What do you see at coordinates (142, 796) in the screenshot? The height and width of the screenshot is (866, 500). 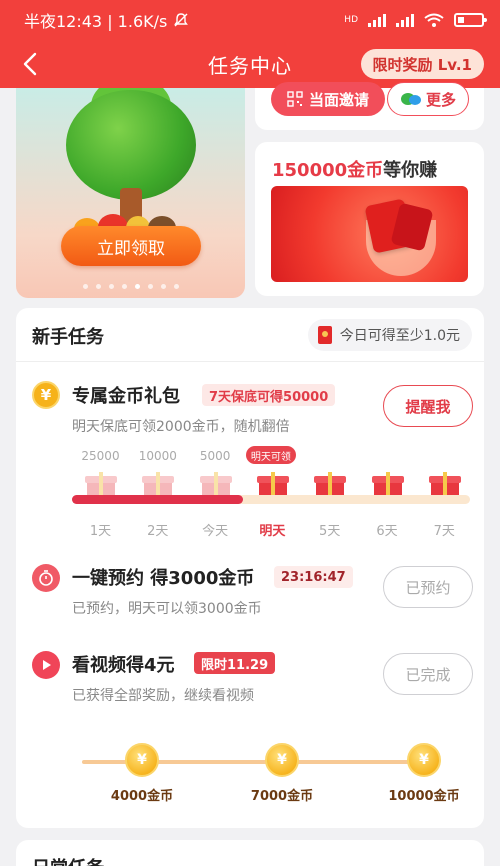 I see `milestone-label: 4000金币` at bounding box center [142, 796].